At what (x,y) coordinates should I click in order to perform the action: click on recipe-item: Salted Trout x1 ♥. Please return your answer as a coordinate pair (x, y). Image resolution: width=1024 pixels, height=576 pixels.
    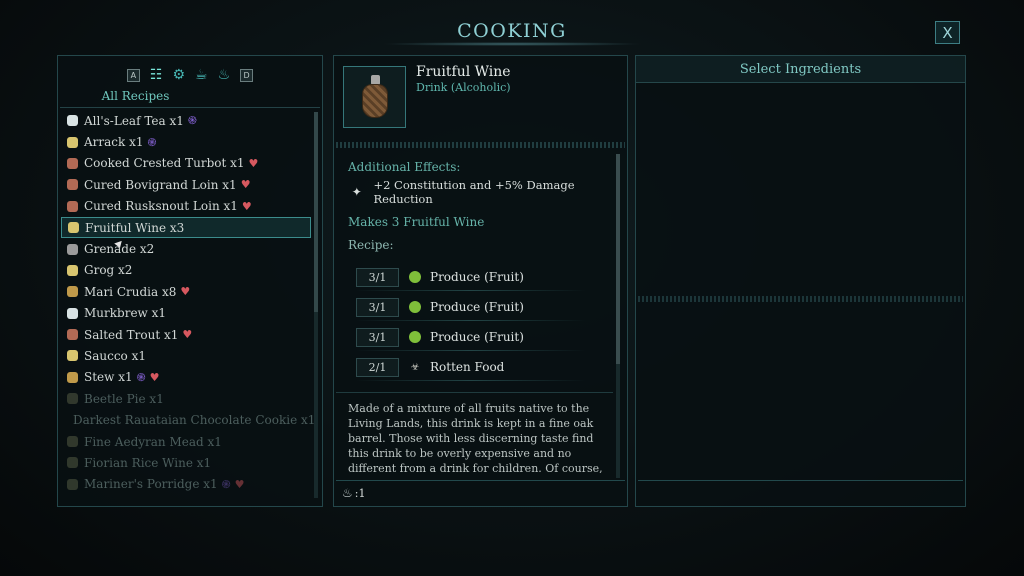
    Looking at the image, I should click on (186, 334).